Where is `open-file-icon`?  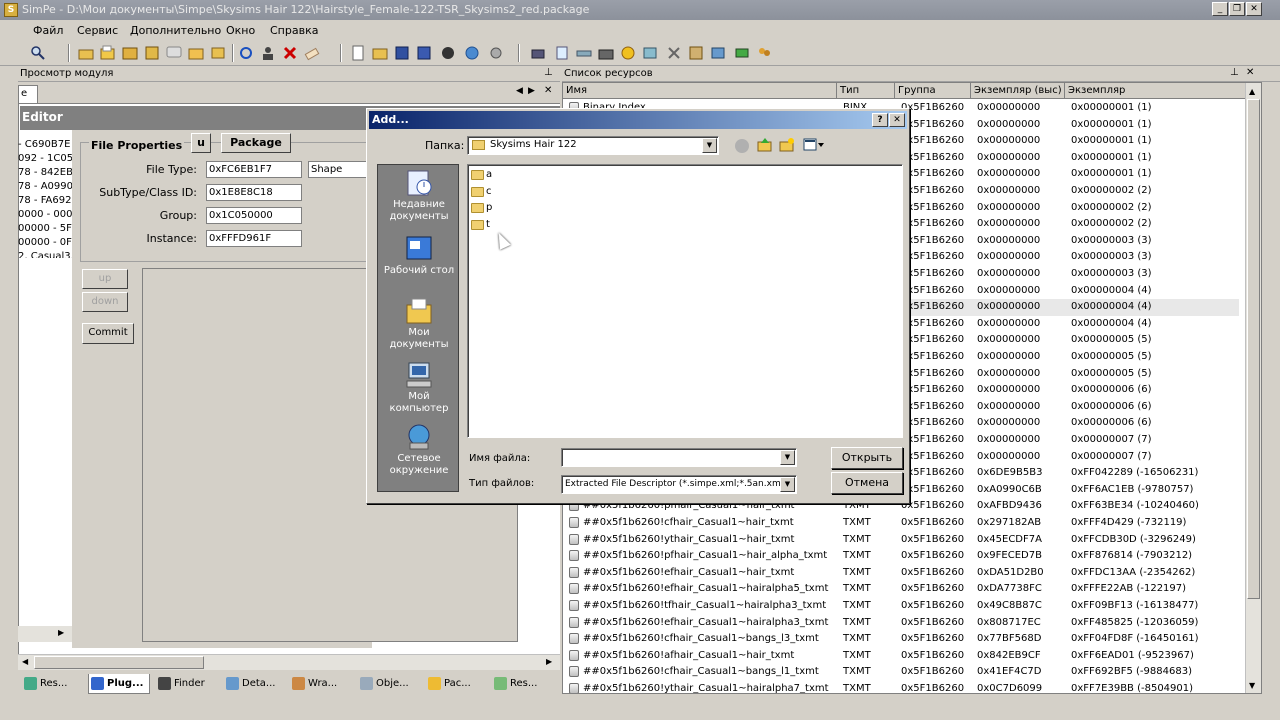
open-file-icon is located at coordinates (380, 53).